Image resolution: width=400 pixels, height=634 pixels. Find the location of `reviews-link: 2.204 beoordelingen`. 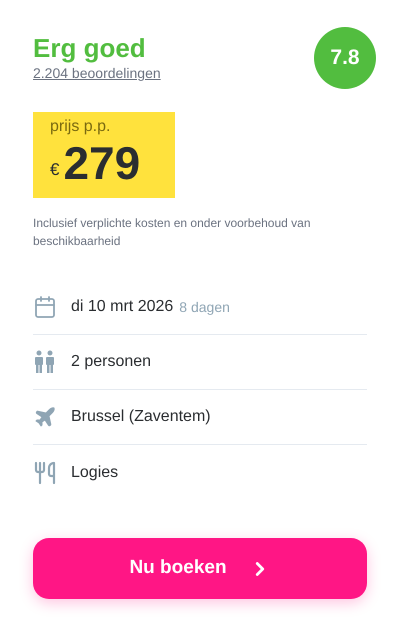

reviews-link: 2.204 beoordelingen is located at coordinates (97, 73).